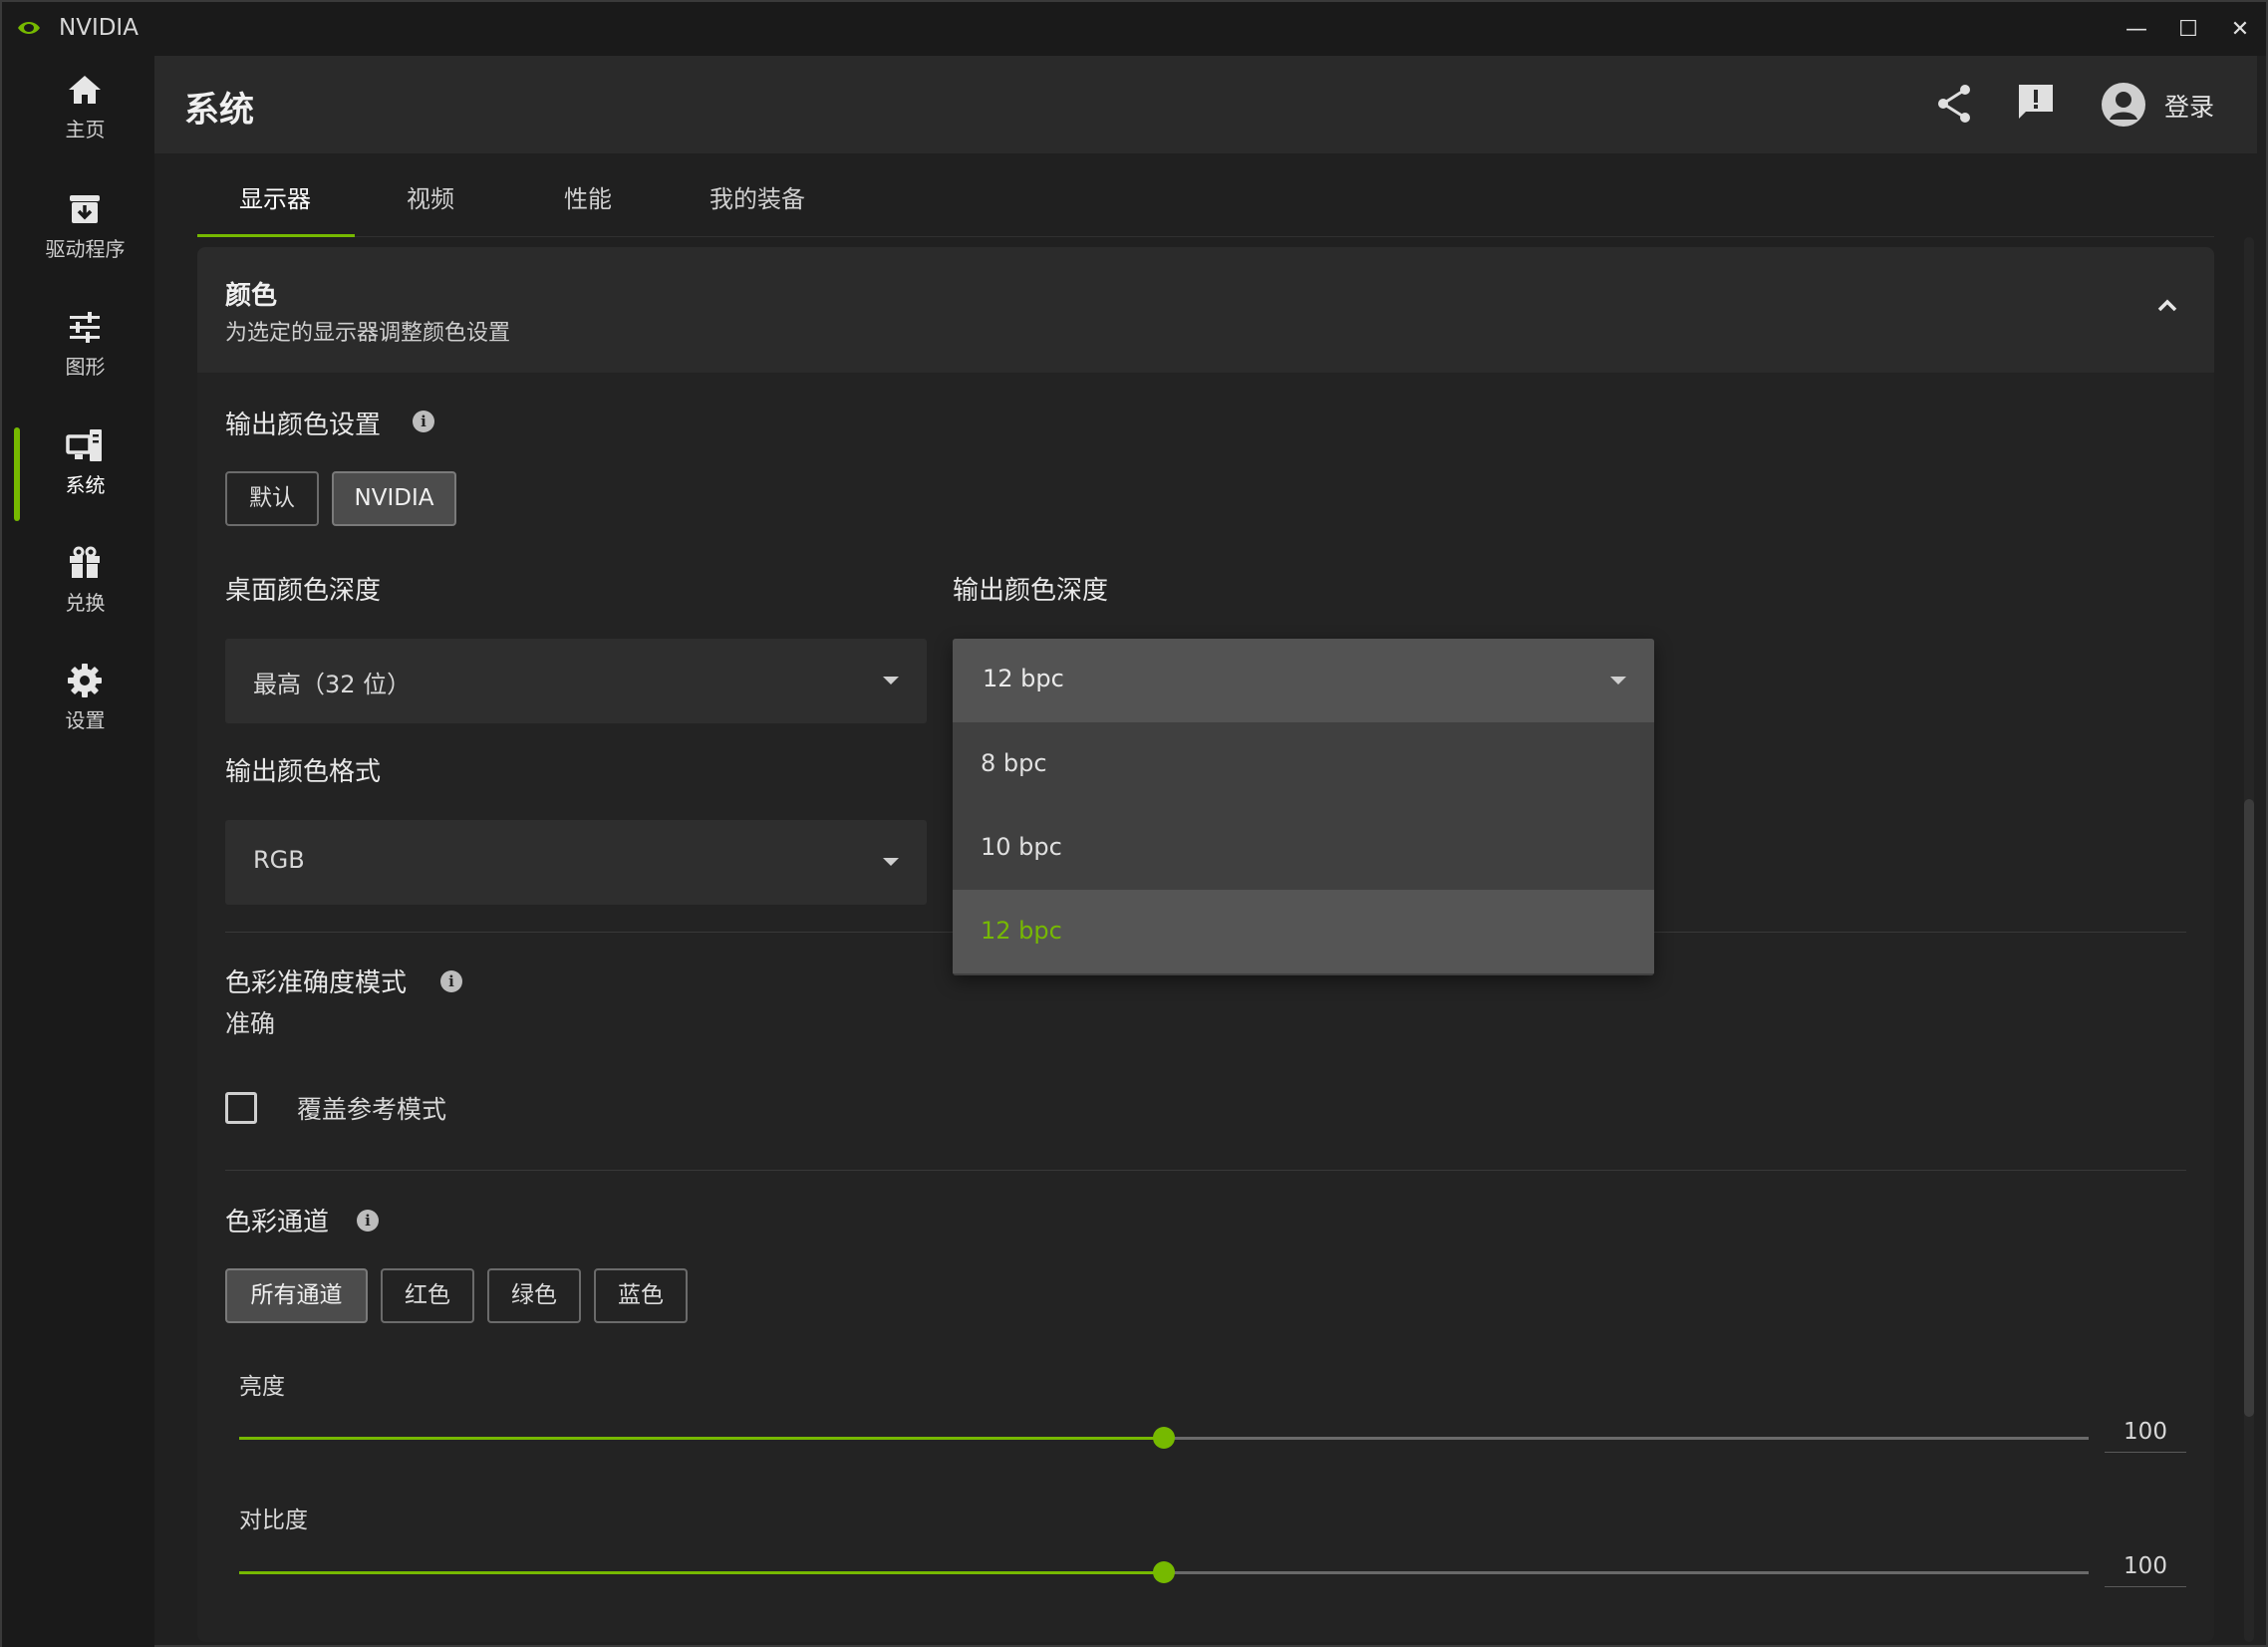 Image resolution: width=2268 pixels, height=1647 pixels. I want to click on option-label: 12 bpc, so click(1022, 931).